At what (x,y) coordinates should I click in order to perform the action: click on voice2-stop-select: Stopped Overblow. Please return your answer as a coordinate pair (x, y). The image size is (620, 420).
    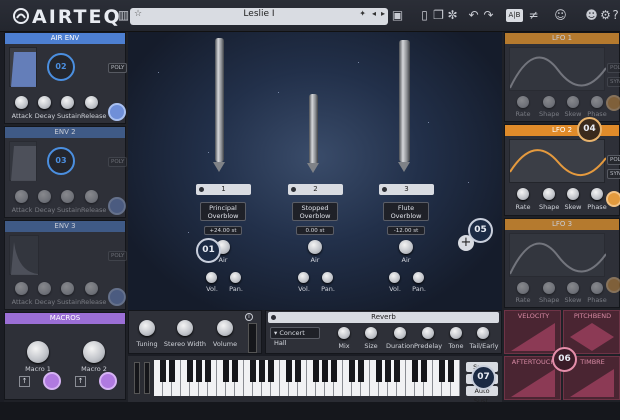
    Looking at the image, I should click on (315, 211).